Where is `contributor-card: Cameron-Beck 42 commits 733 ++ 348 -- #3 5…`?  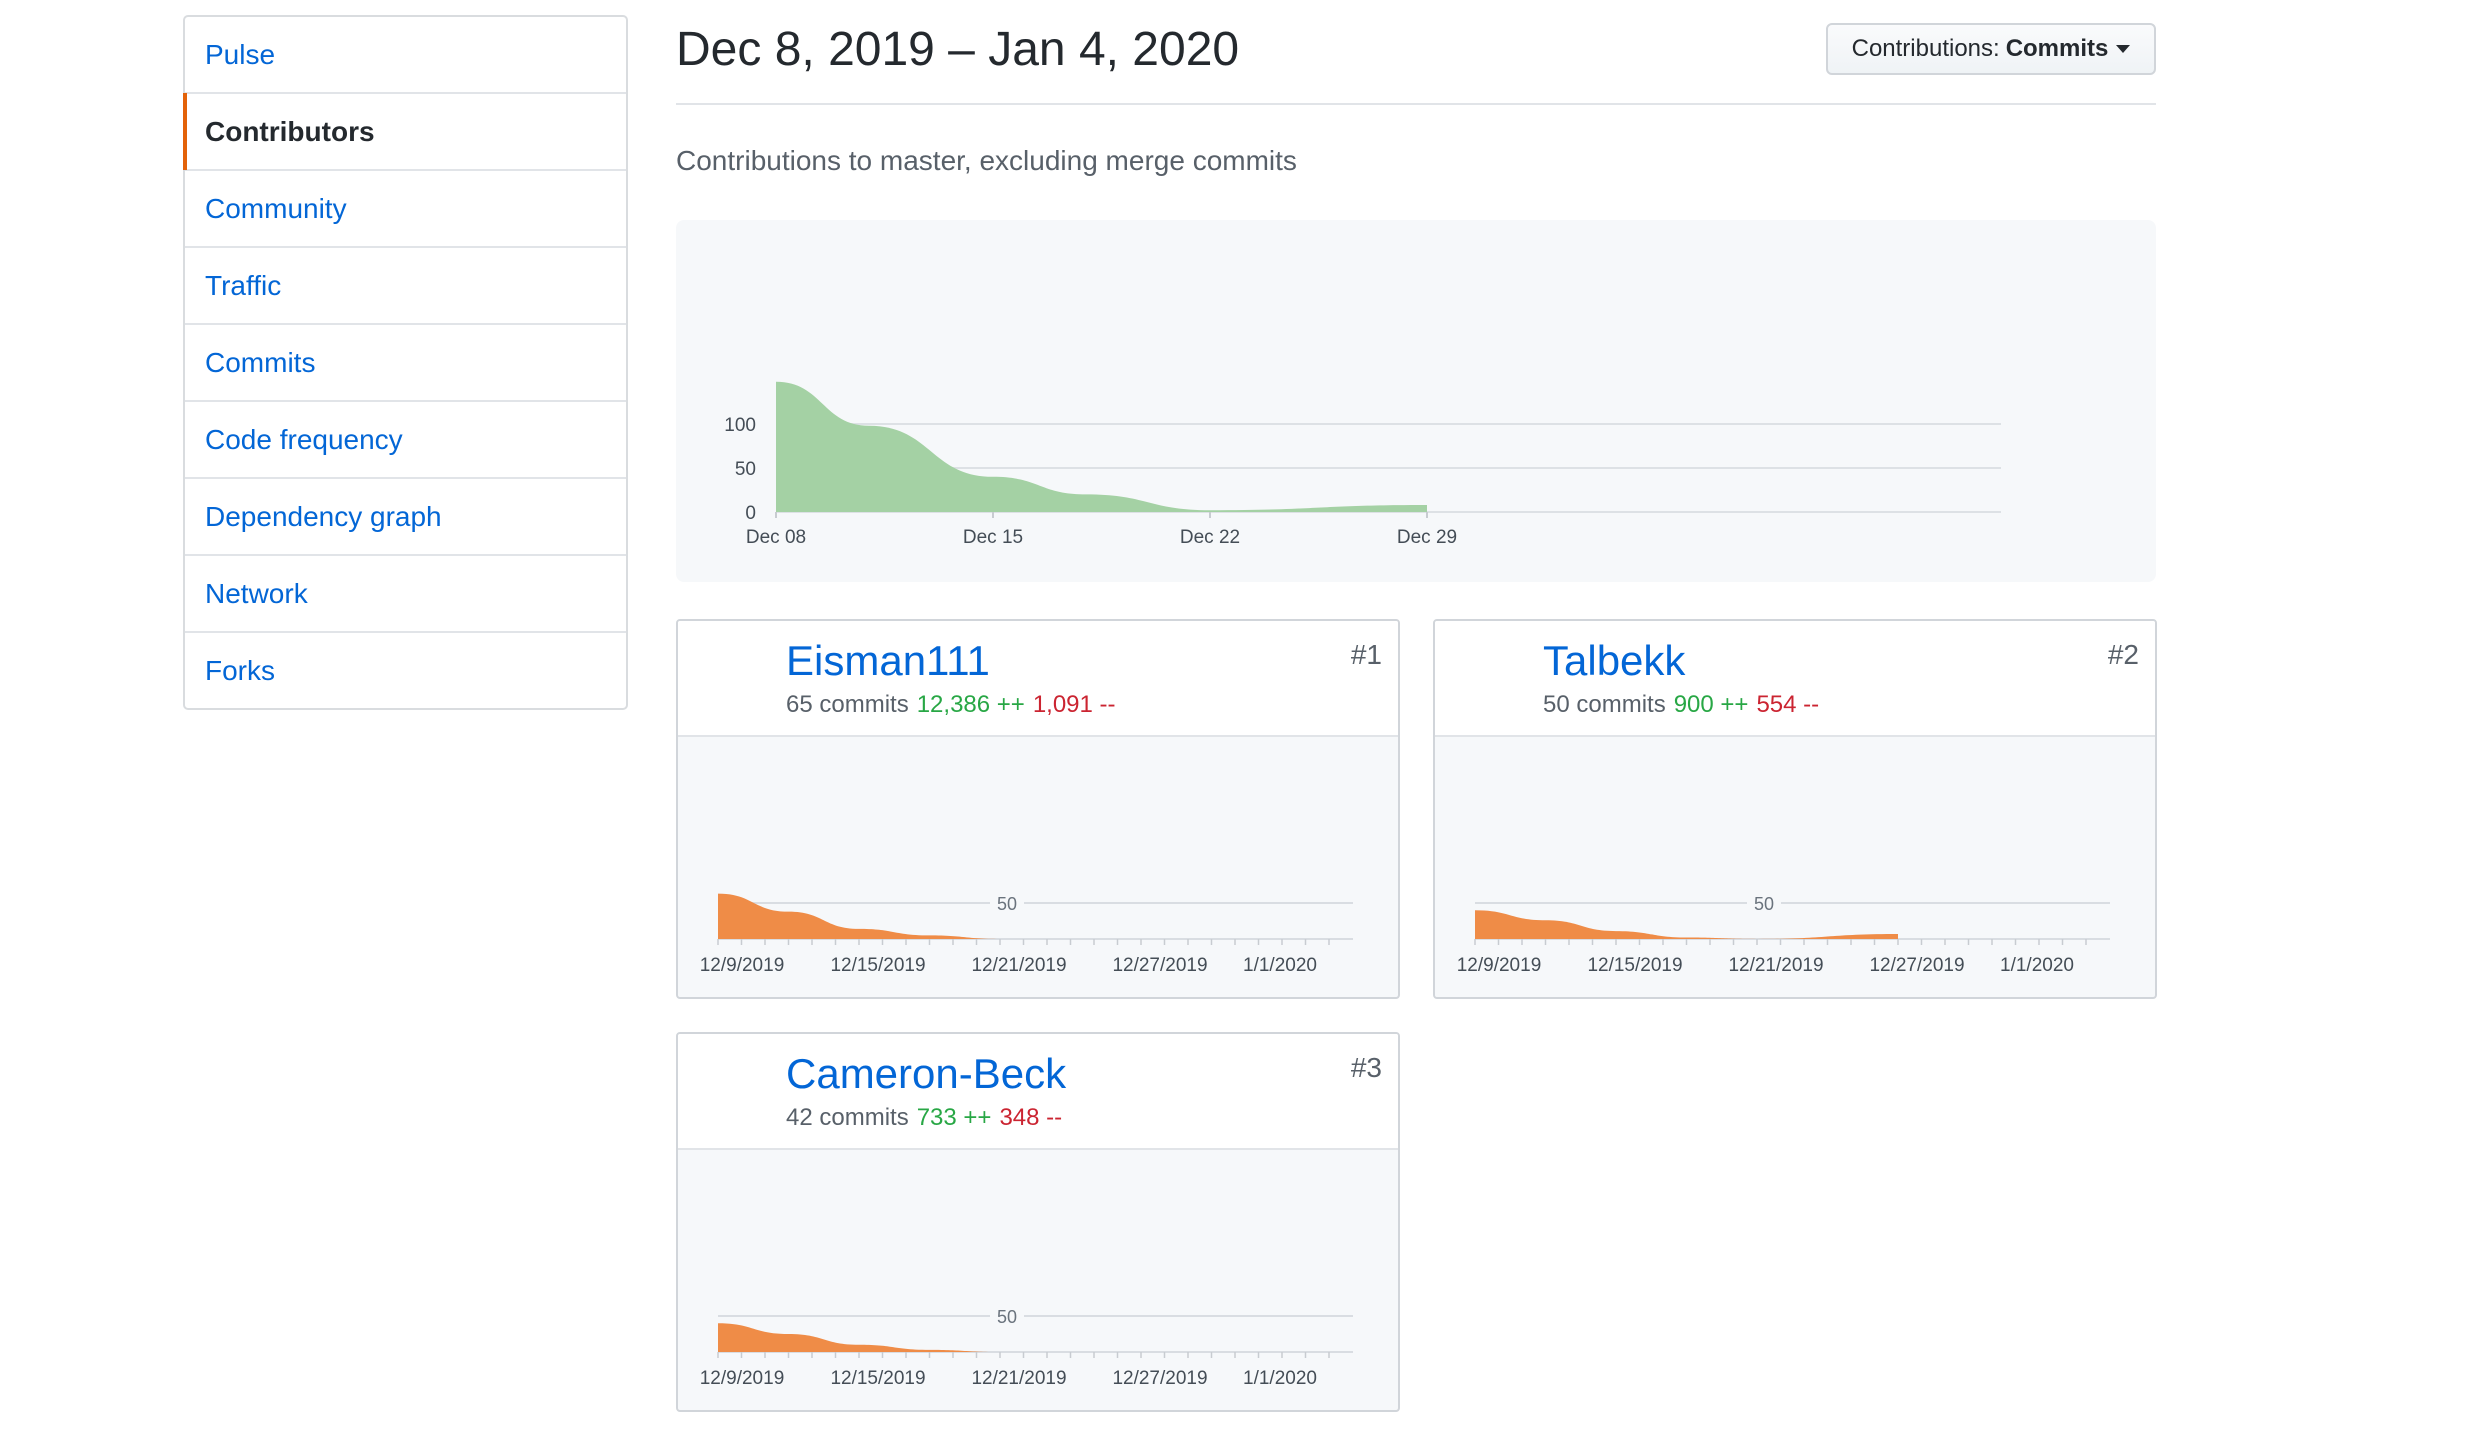 contributor-card: Cameron-Beck 42 commits 733 ++ 348 -- #3 5… is located at coordinates (1038, 1222).